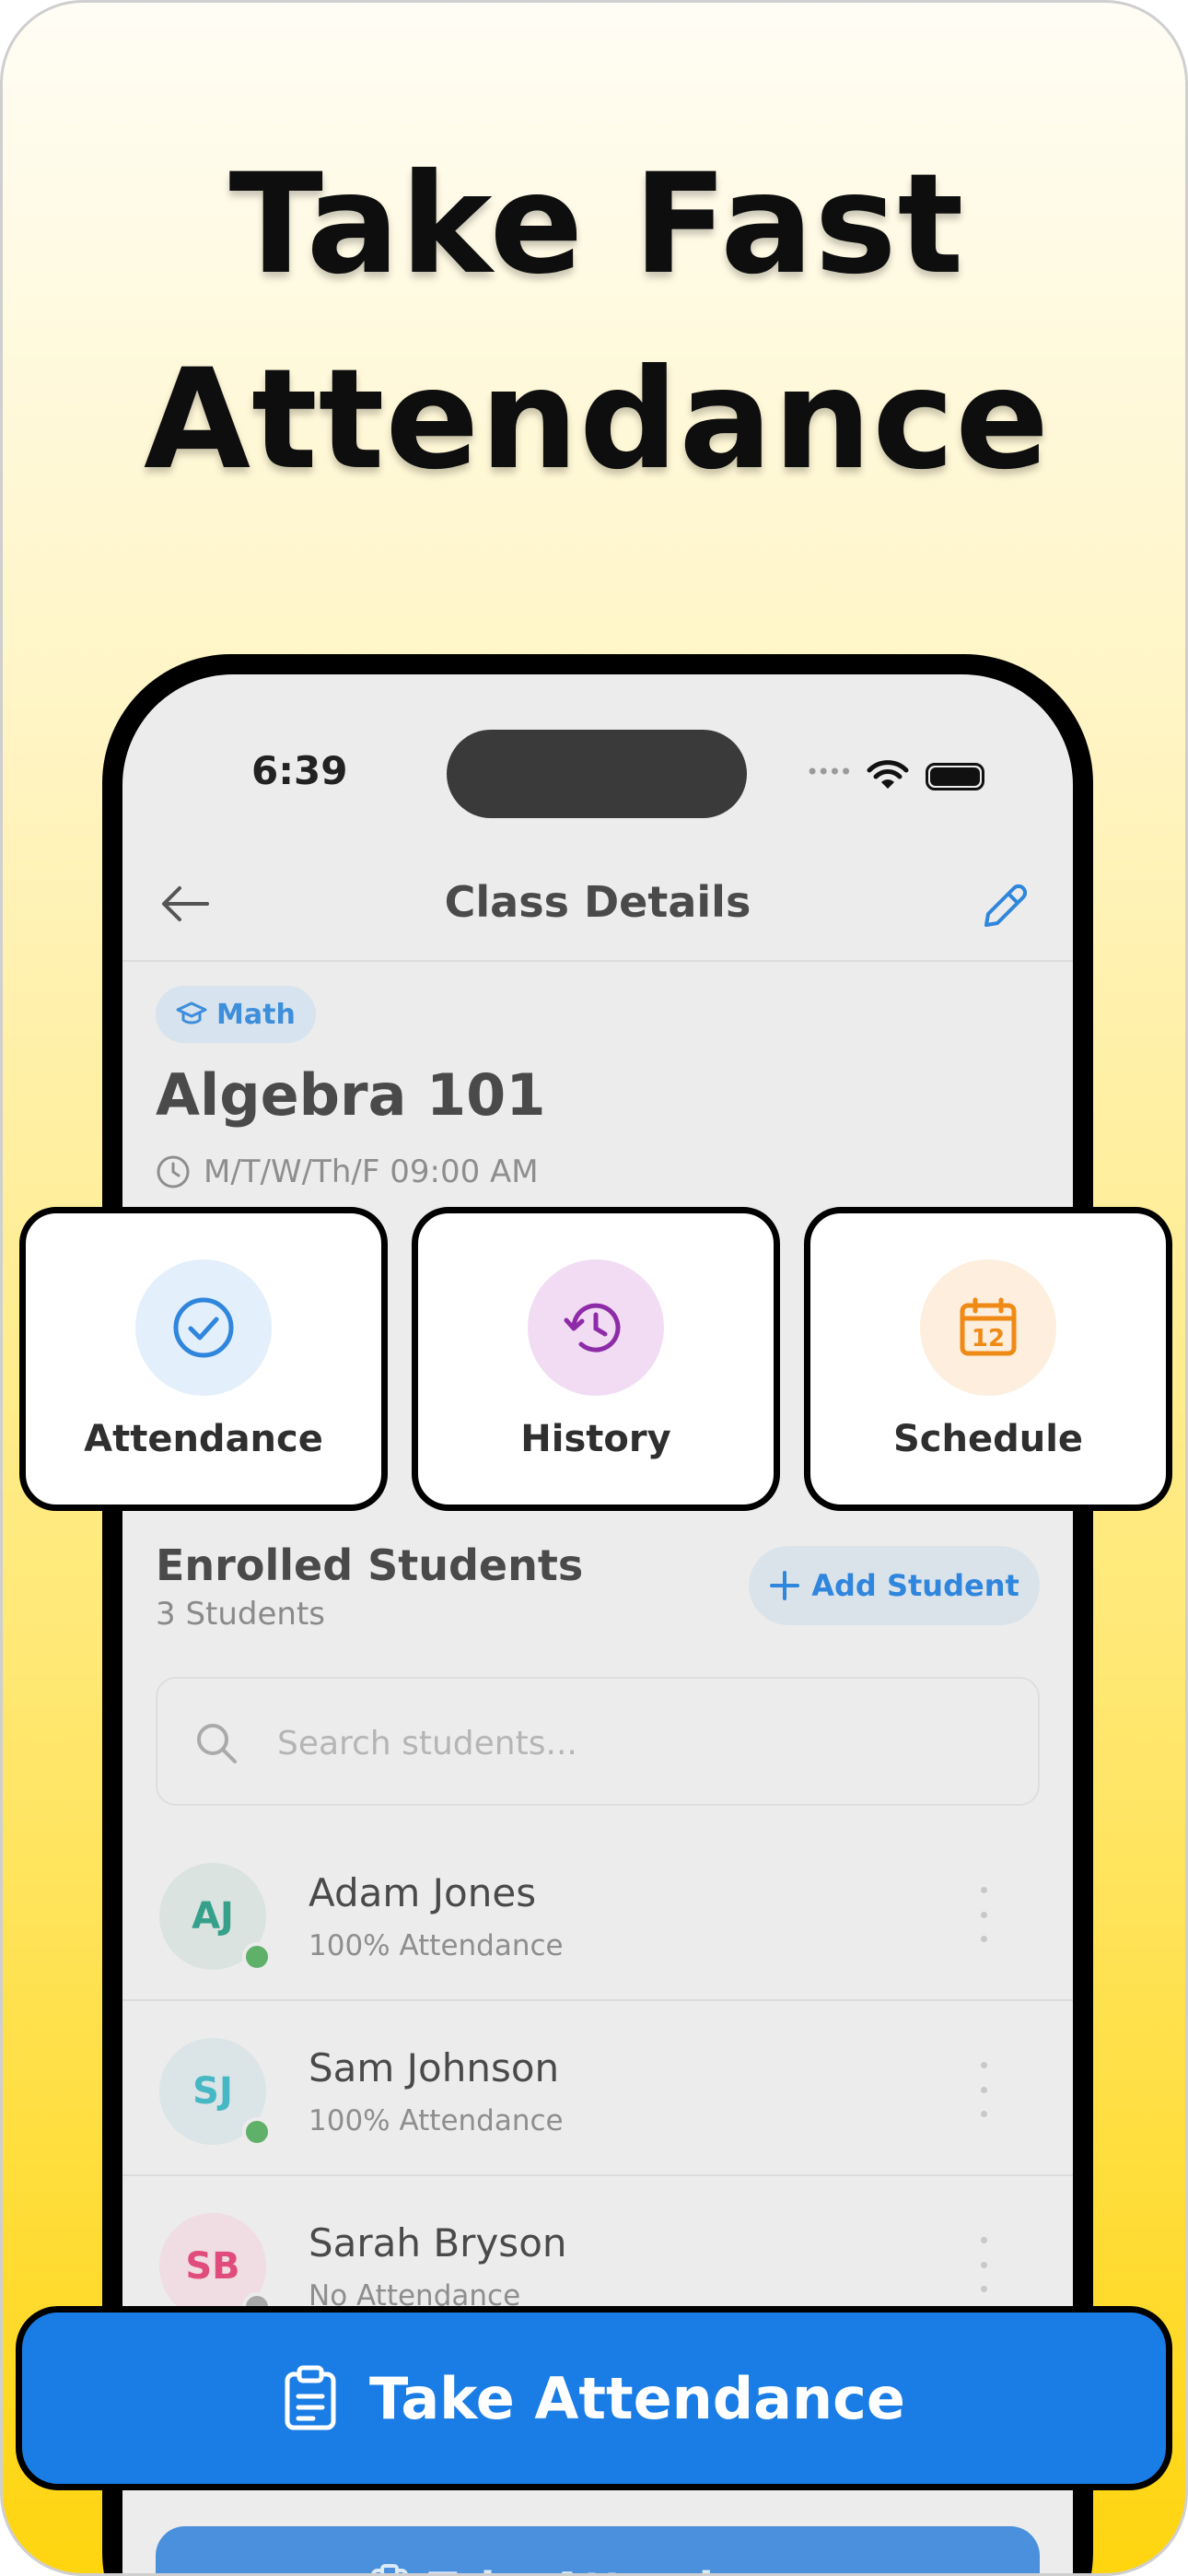  Describe the element at coordinates (597, 2088) in the screenshot. I see `student-row: SJ Sam Johnson 100% Attendance` at that location.